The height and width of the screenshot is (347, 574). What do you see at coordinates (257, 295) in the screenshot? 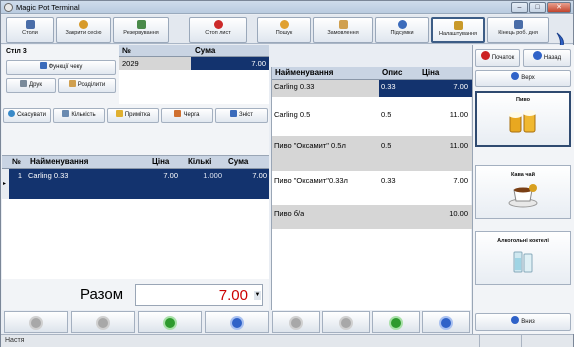
I see `chevron-down-icon: ▼` at bounding box center [257, 295].